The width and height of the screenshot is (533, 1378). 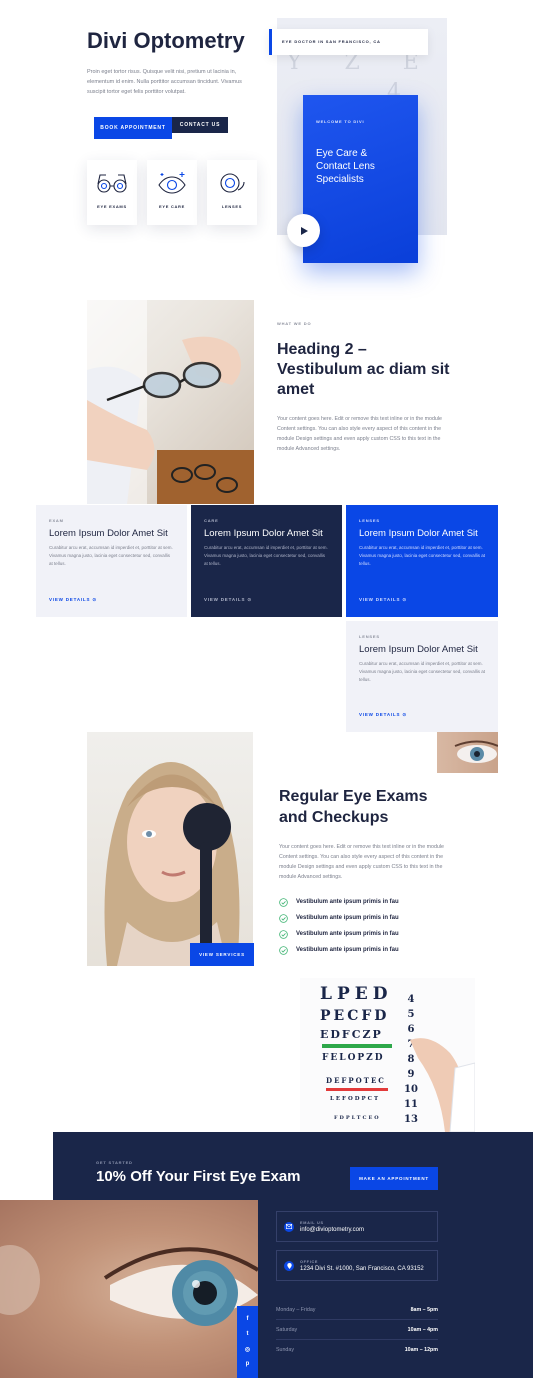 What do you see at coordinates (172, 183) in the screenshot?
I see `eye-sparkle-icon` at bounding box center [172, 183].